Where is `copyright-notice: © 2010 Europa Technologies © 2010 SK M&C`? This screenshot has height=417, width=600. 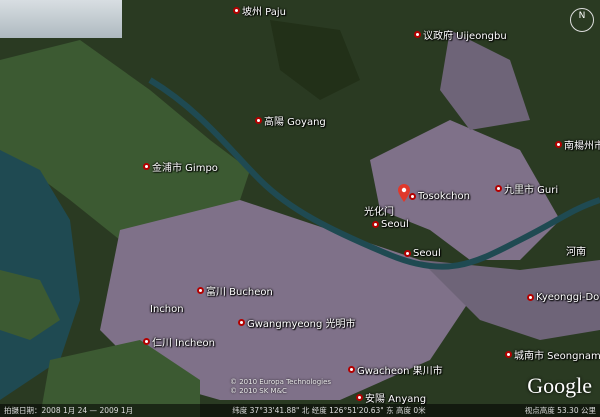 copyright-notice: © 2010 Europa Technologies © 2010 SK M&C is located at coordinates (281, 386).